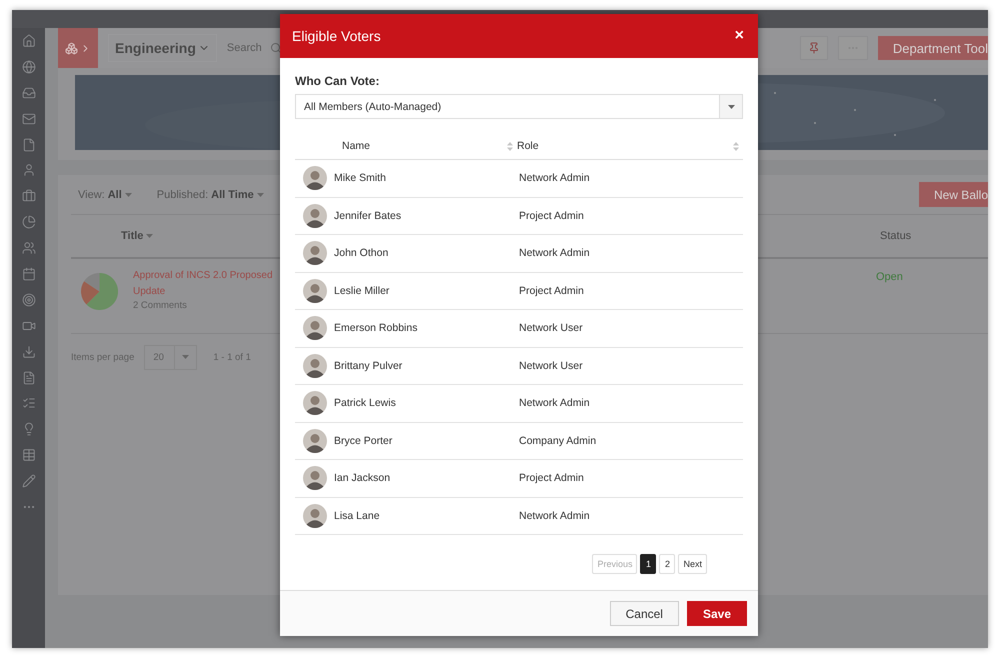 This screenshot has width=1000, height=657. What do you see at coordinates (205, 284) in the screenshot?
I see `ballot-link: Approval of INCS 2.0 Proposed Update` at bounding box center [205, 284].